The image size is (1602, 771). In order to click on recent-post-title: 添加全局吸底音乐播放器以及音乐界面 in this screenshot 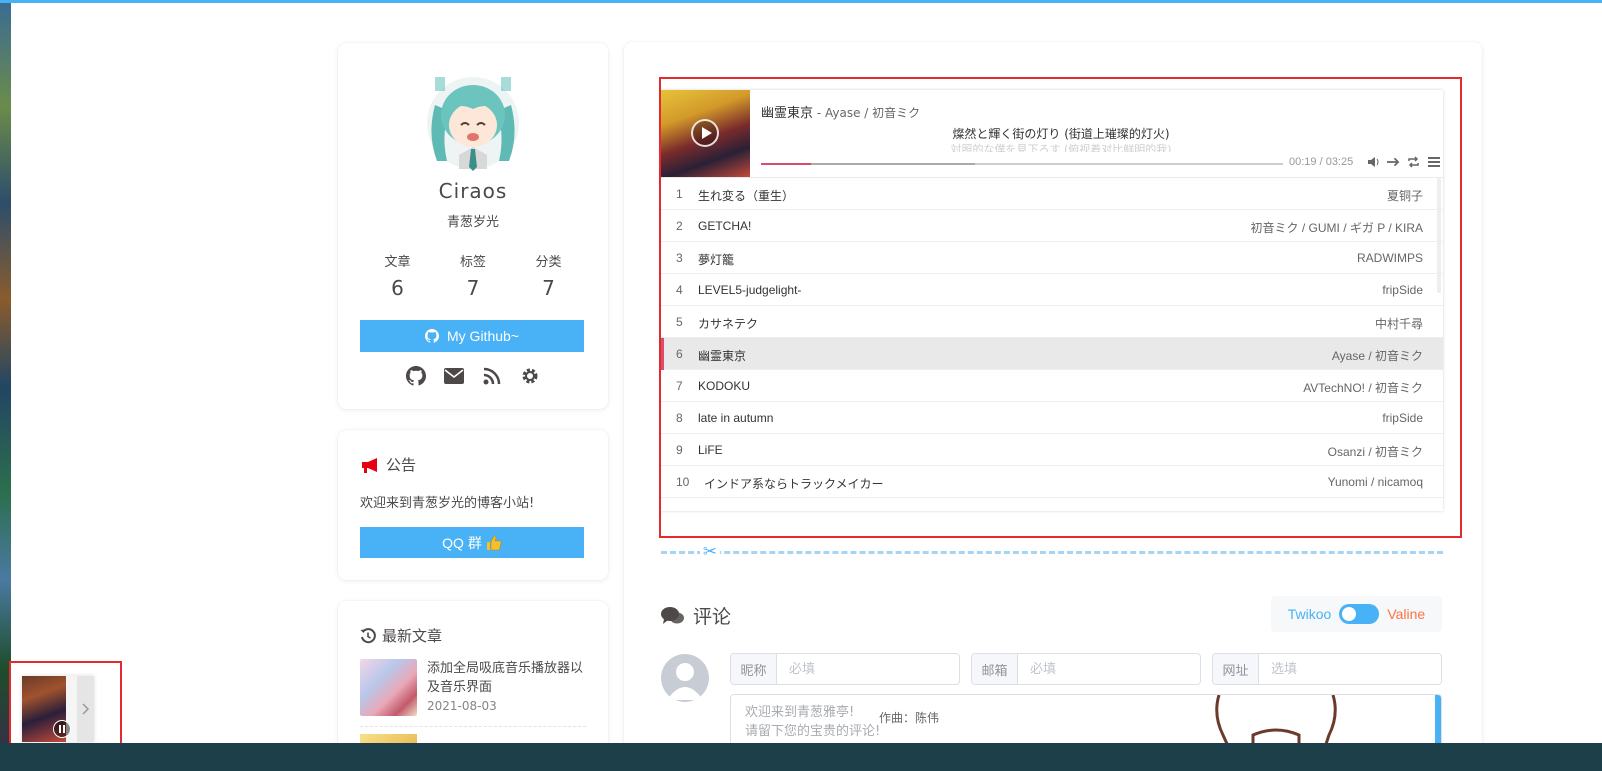, I will do `click(508, 678)`.